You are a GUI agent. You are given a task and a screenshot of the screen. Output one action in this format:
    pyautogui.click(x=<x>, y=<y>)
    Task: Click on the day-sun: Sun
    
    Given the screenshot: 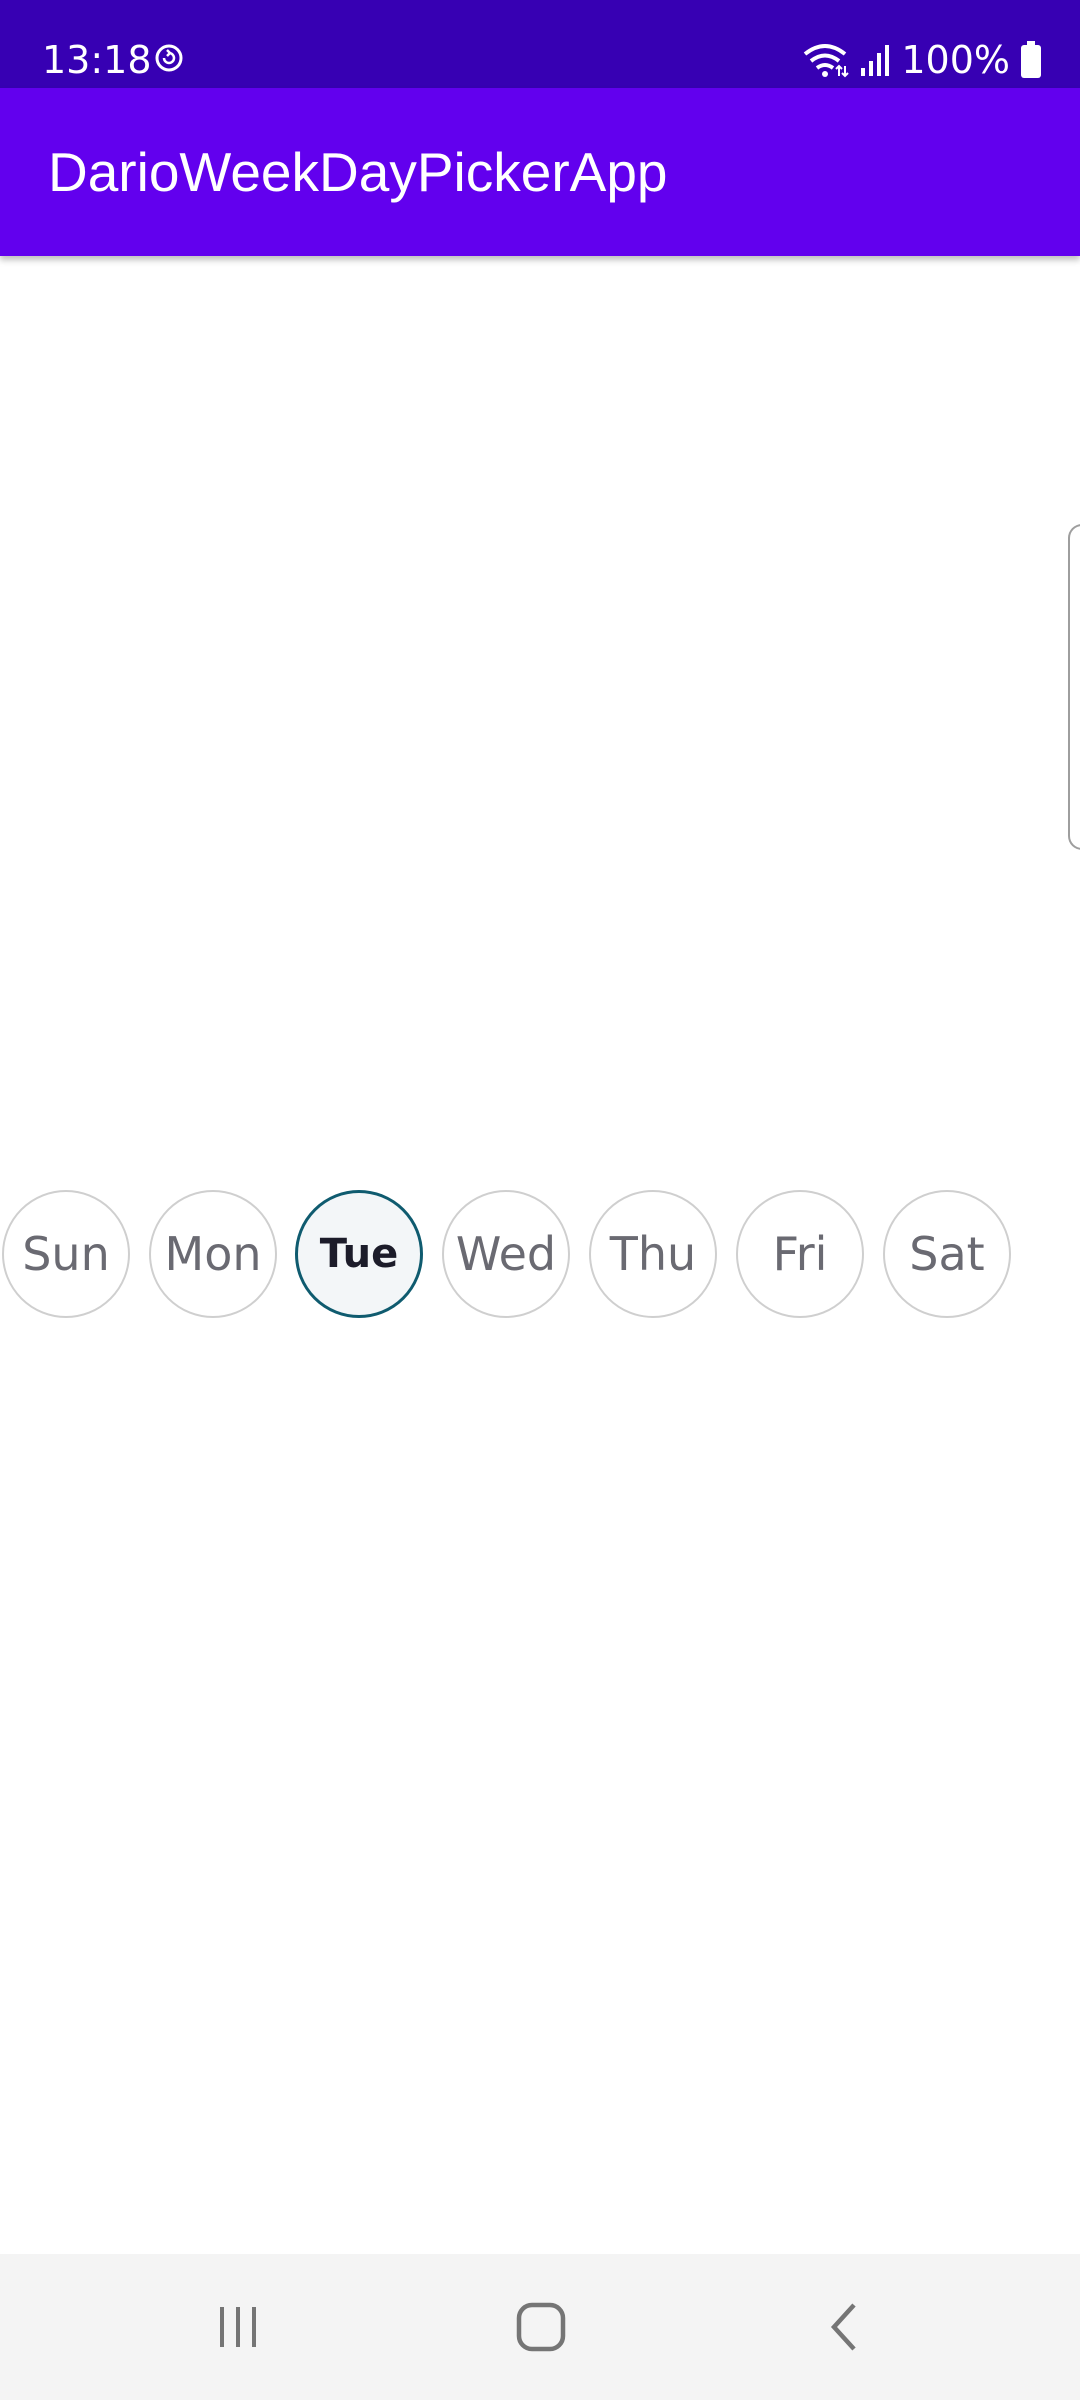 What is the action you would take?
    pyautogui.click(x=66, y=1254)
    